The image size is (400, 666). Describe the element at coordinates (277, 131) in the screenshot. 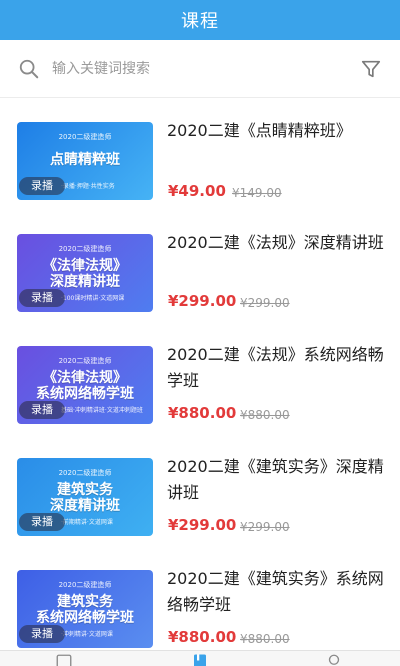

I see `course-title: 2020二建《点睛精粹班》` at that location.